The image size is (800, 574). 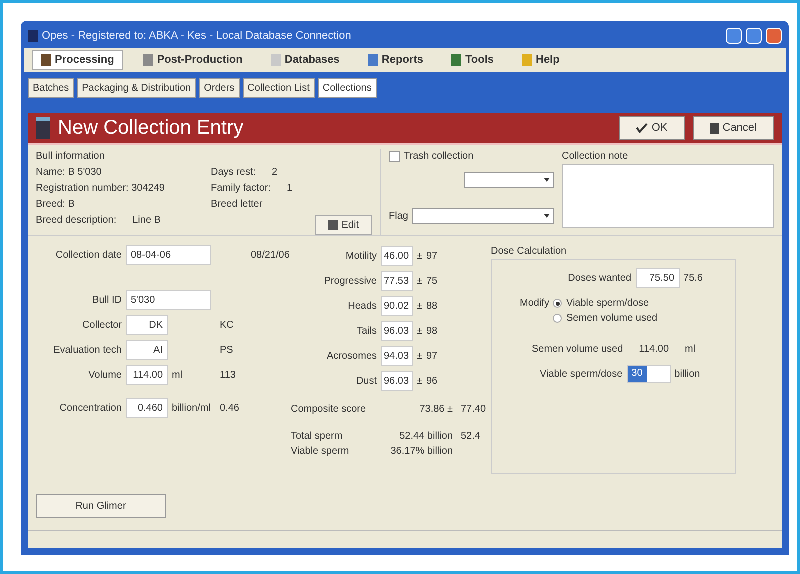 I want to click on summary-value: 36.17% billion, so click(x=421, y=452).